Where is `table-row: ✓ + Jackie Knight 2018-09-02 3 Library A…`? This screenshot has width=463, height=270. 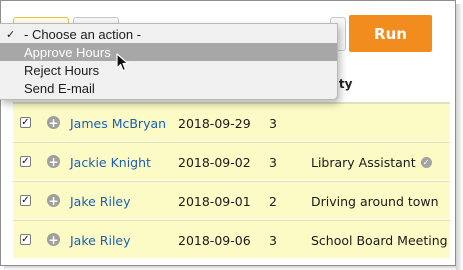
table-row: ✓ + Jackie Knight 2018-09-02 3 Library A… is located at coordinates (231, 161).